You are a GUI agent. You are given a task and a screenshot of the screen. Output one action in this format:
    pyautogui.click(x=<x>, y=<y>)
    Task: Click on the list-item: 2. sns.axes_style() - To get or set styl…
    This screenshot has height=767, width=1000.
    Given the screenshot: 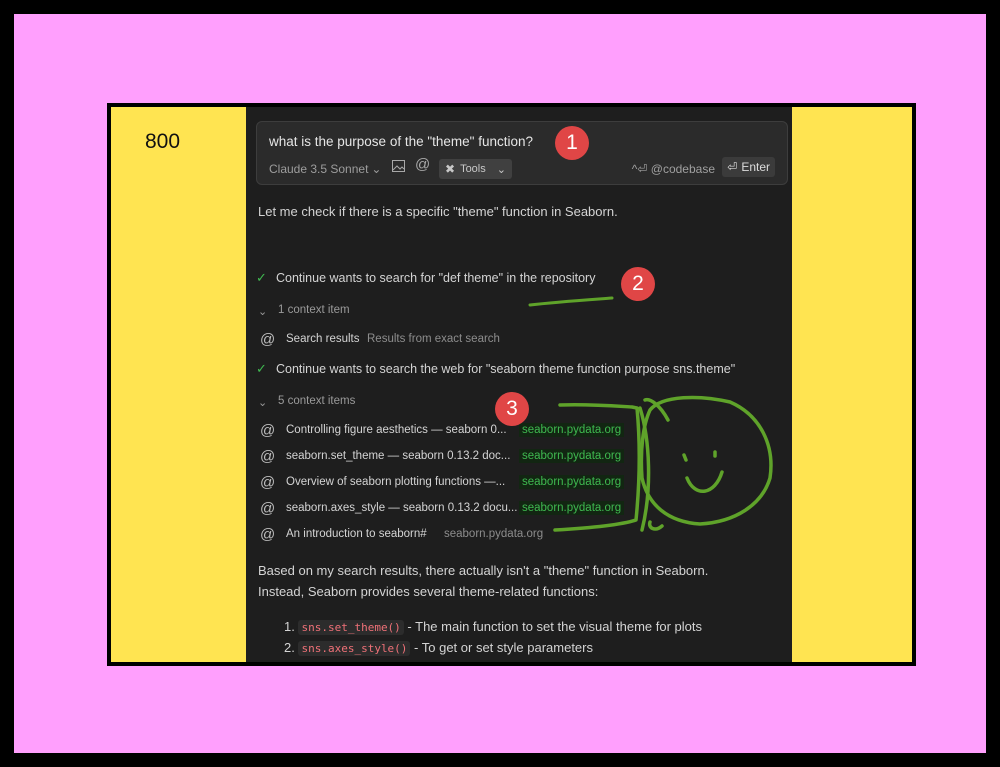 What is the action you would take?
    pyautogui.click(x=438, y=648)
    